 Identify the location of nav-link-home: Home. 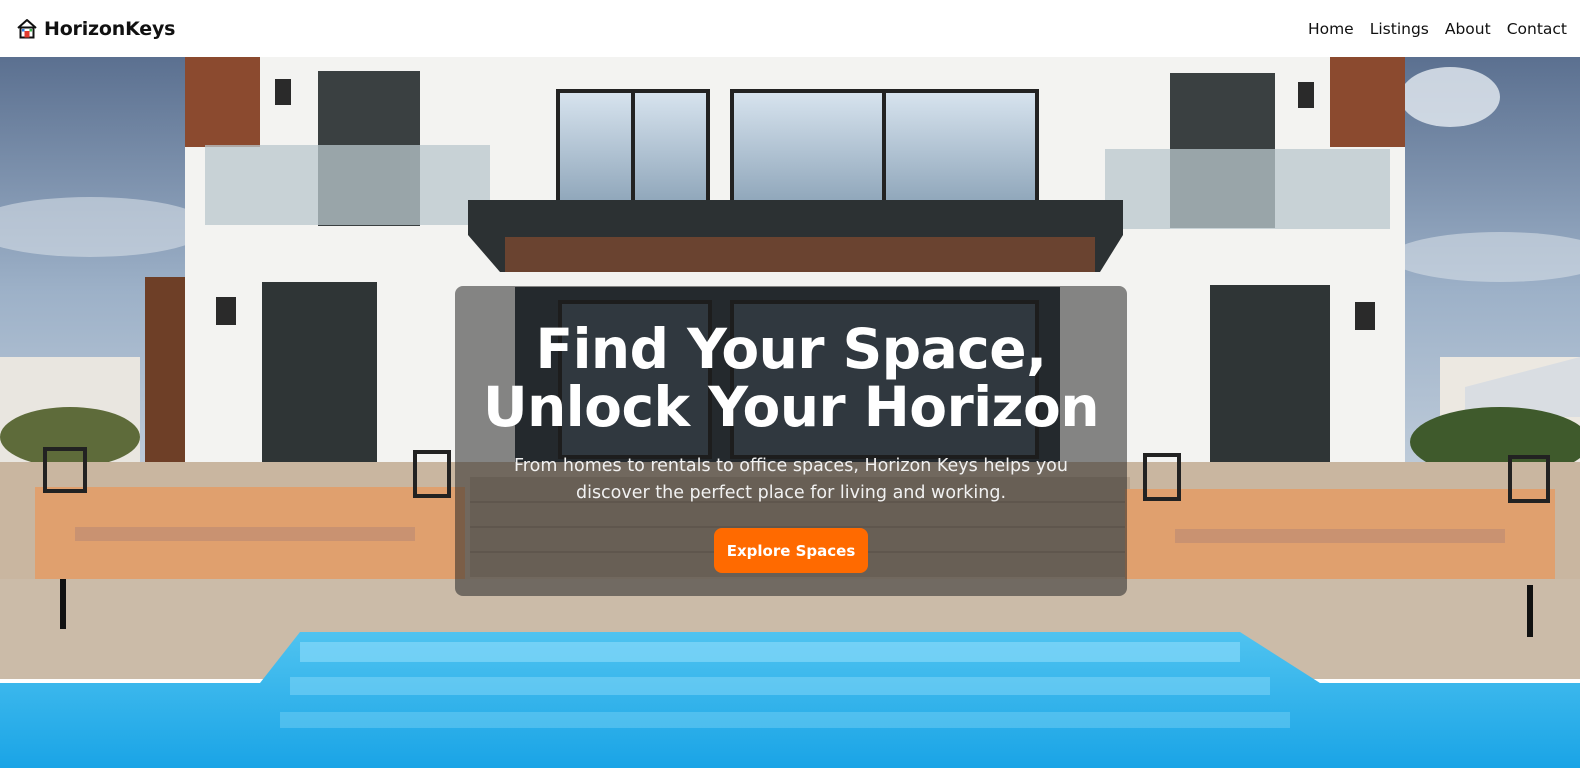
(1331, 29).